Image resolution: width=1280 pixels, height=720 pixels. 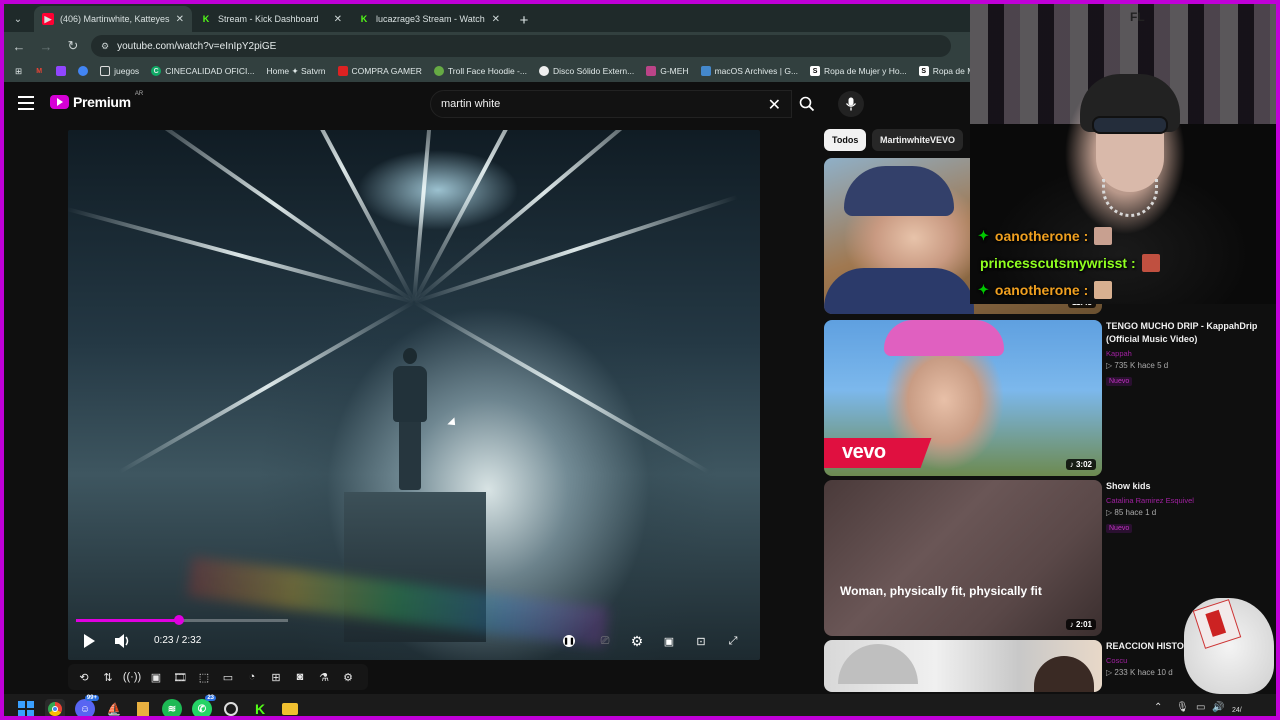 I want to click on file-explorer-pin-icon, so click(x=143, y=707).